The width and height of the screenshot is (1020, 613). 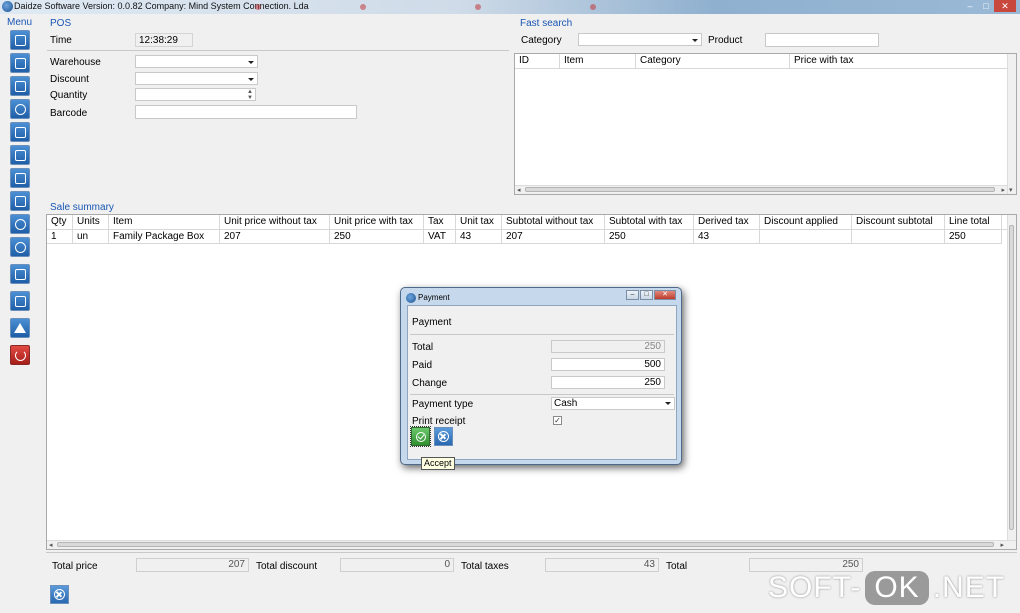 What do you see at coordinates (20, 63) in the screenshot?
I see `sidebar-document-button` at bounding box center [20, 63].